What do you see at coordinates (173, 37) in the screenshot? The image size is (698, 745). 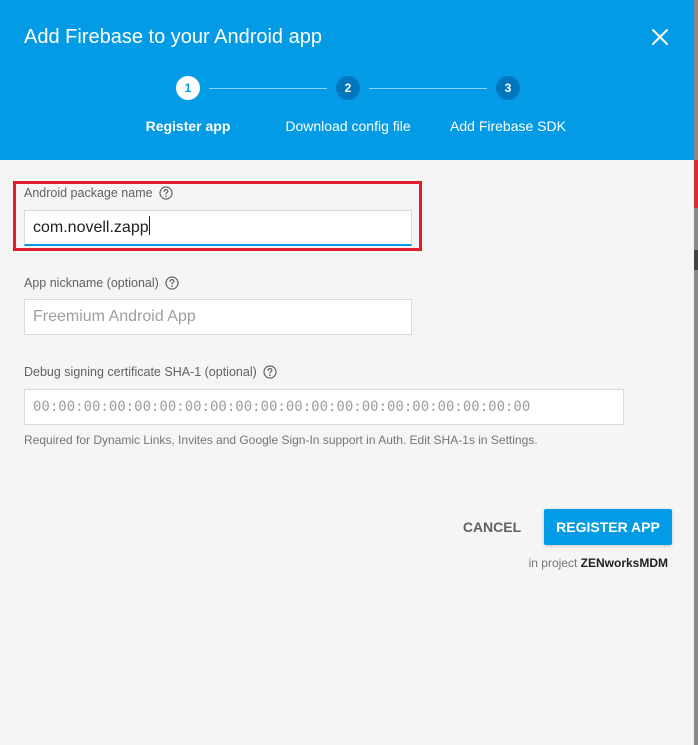 I see `dialog-title: Add Firebase to your Android app` at bounding box center [173, 37].